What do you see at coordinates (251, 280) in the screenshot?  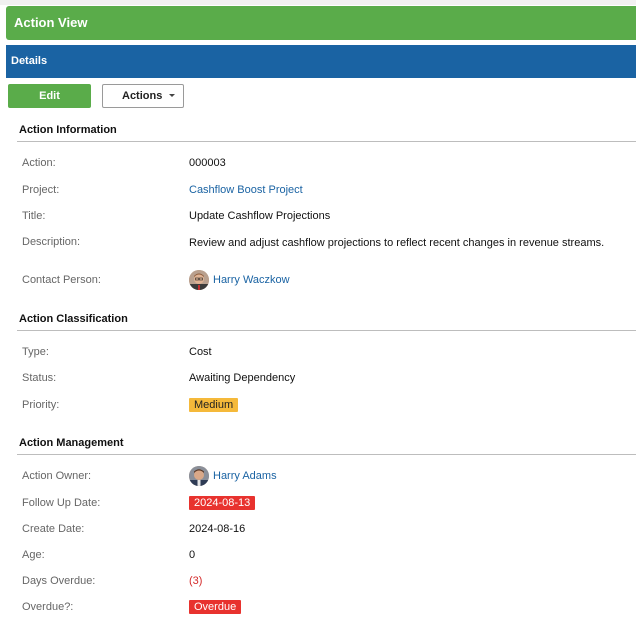 I see `contact-person-link: Harry Waczkow` at bounding box center [251, 280].